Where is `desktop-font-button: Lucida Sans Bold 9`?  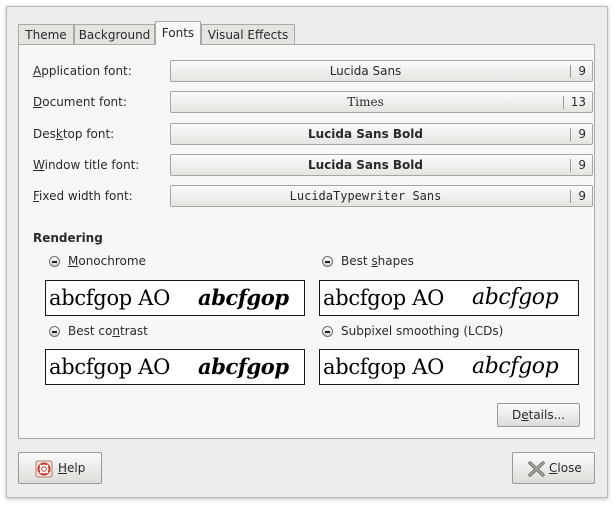 desktop-font-button: Lucida Sans Bold 9 is located at coordinates (381, 134).